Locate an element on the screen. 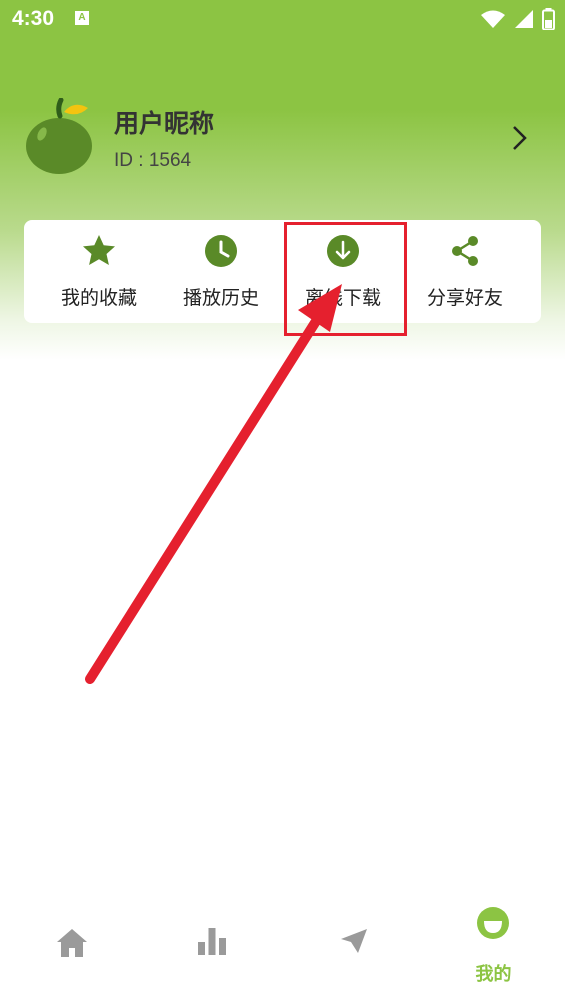 The height and width of the screenshot is (1004, 565). nav-home is located at coordinates (70, 947).